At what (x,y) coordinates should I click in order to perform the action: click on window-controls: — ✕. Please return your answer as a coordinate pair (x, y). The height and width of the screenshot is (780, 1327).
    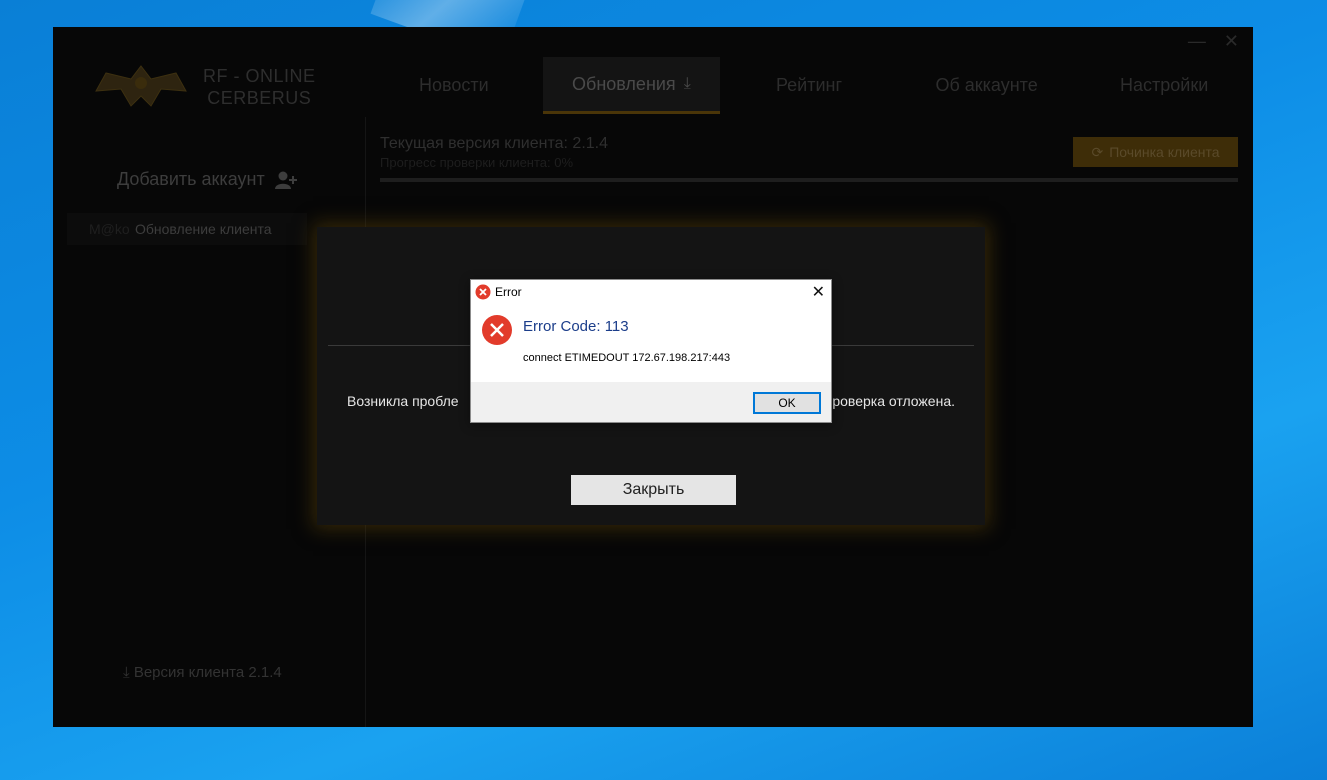
    Looking at the image, I should click on (1213, 41).